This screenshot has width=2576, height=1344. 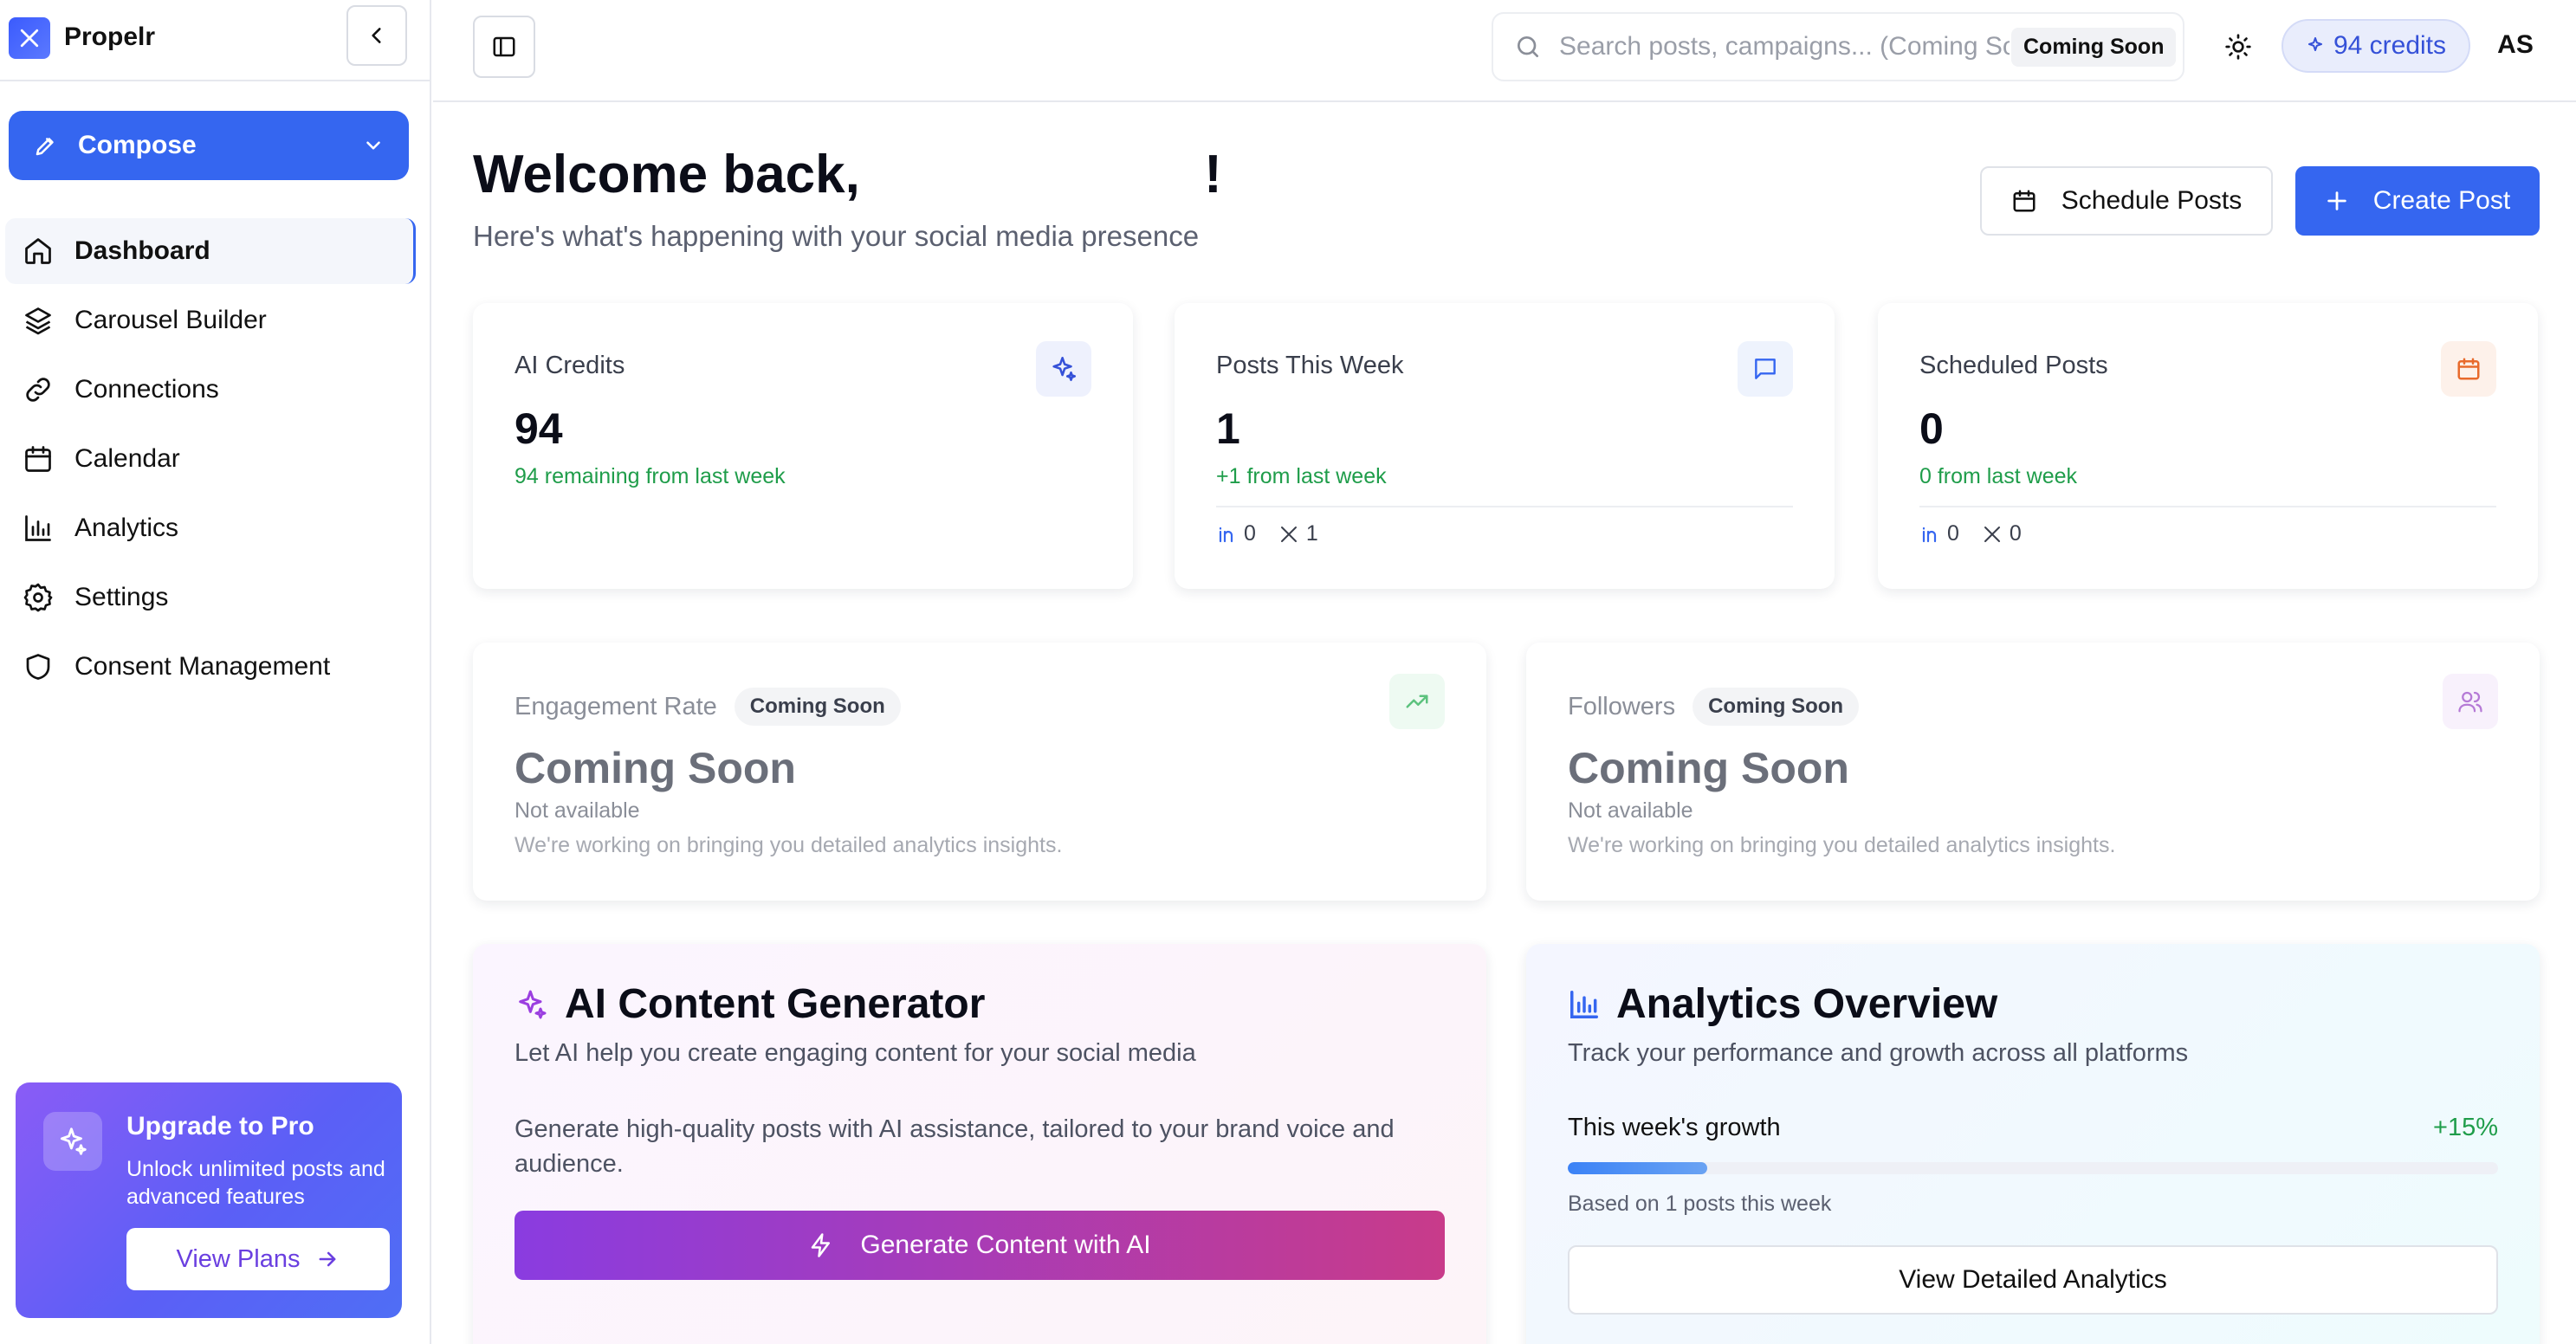 What do you see at coordinates (1674, 1127) in the screenshot?
I see `growth-label: This week's growth` at bounding box center [1674, 1127].